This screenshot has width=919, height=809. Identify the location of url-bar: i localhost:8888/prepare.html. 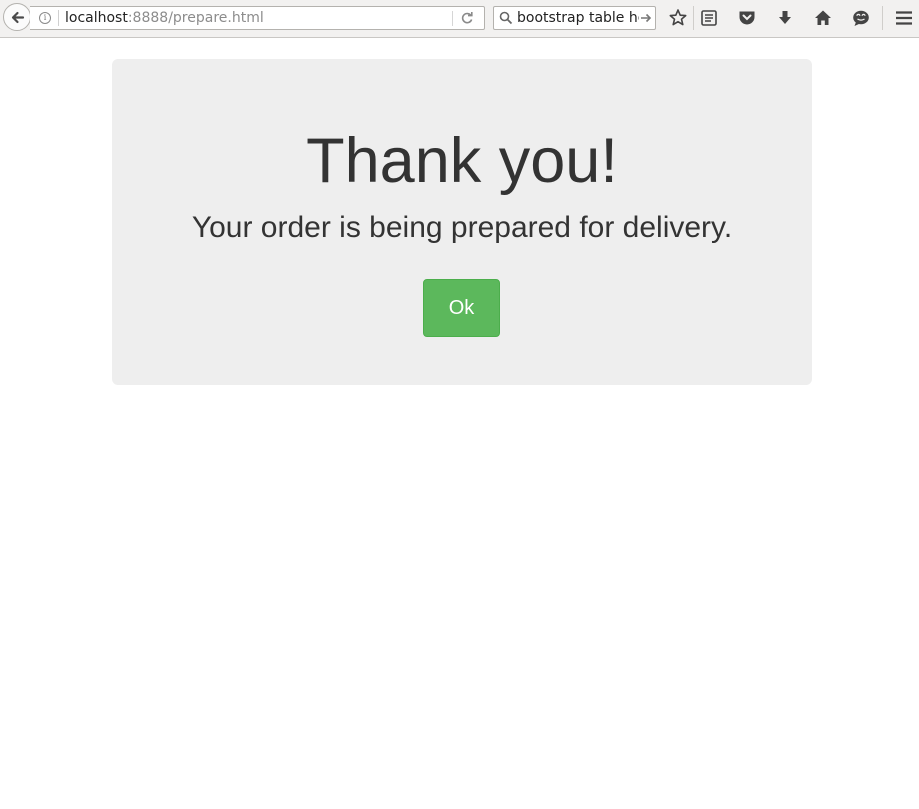
(257, 18).